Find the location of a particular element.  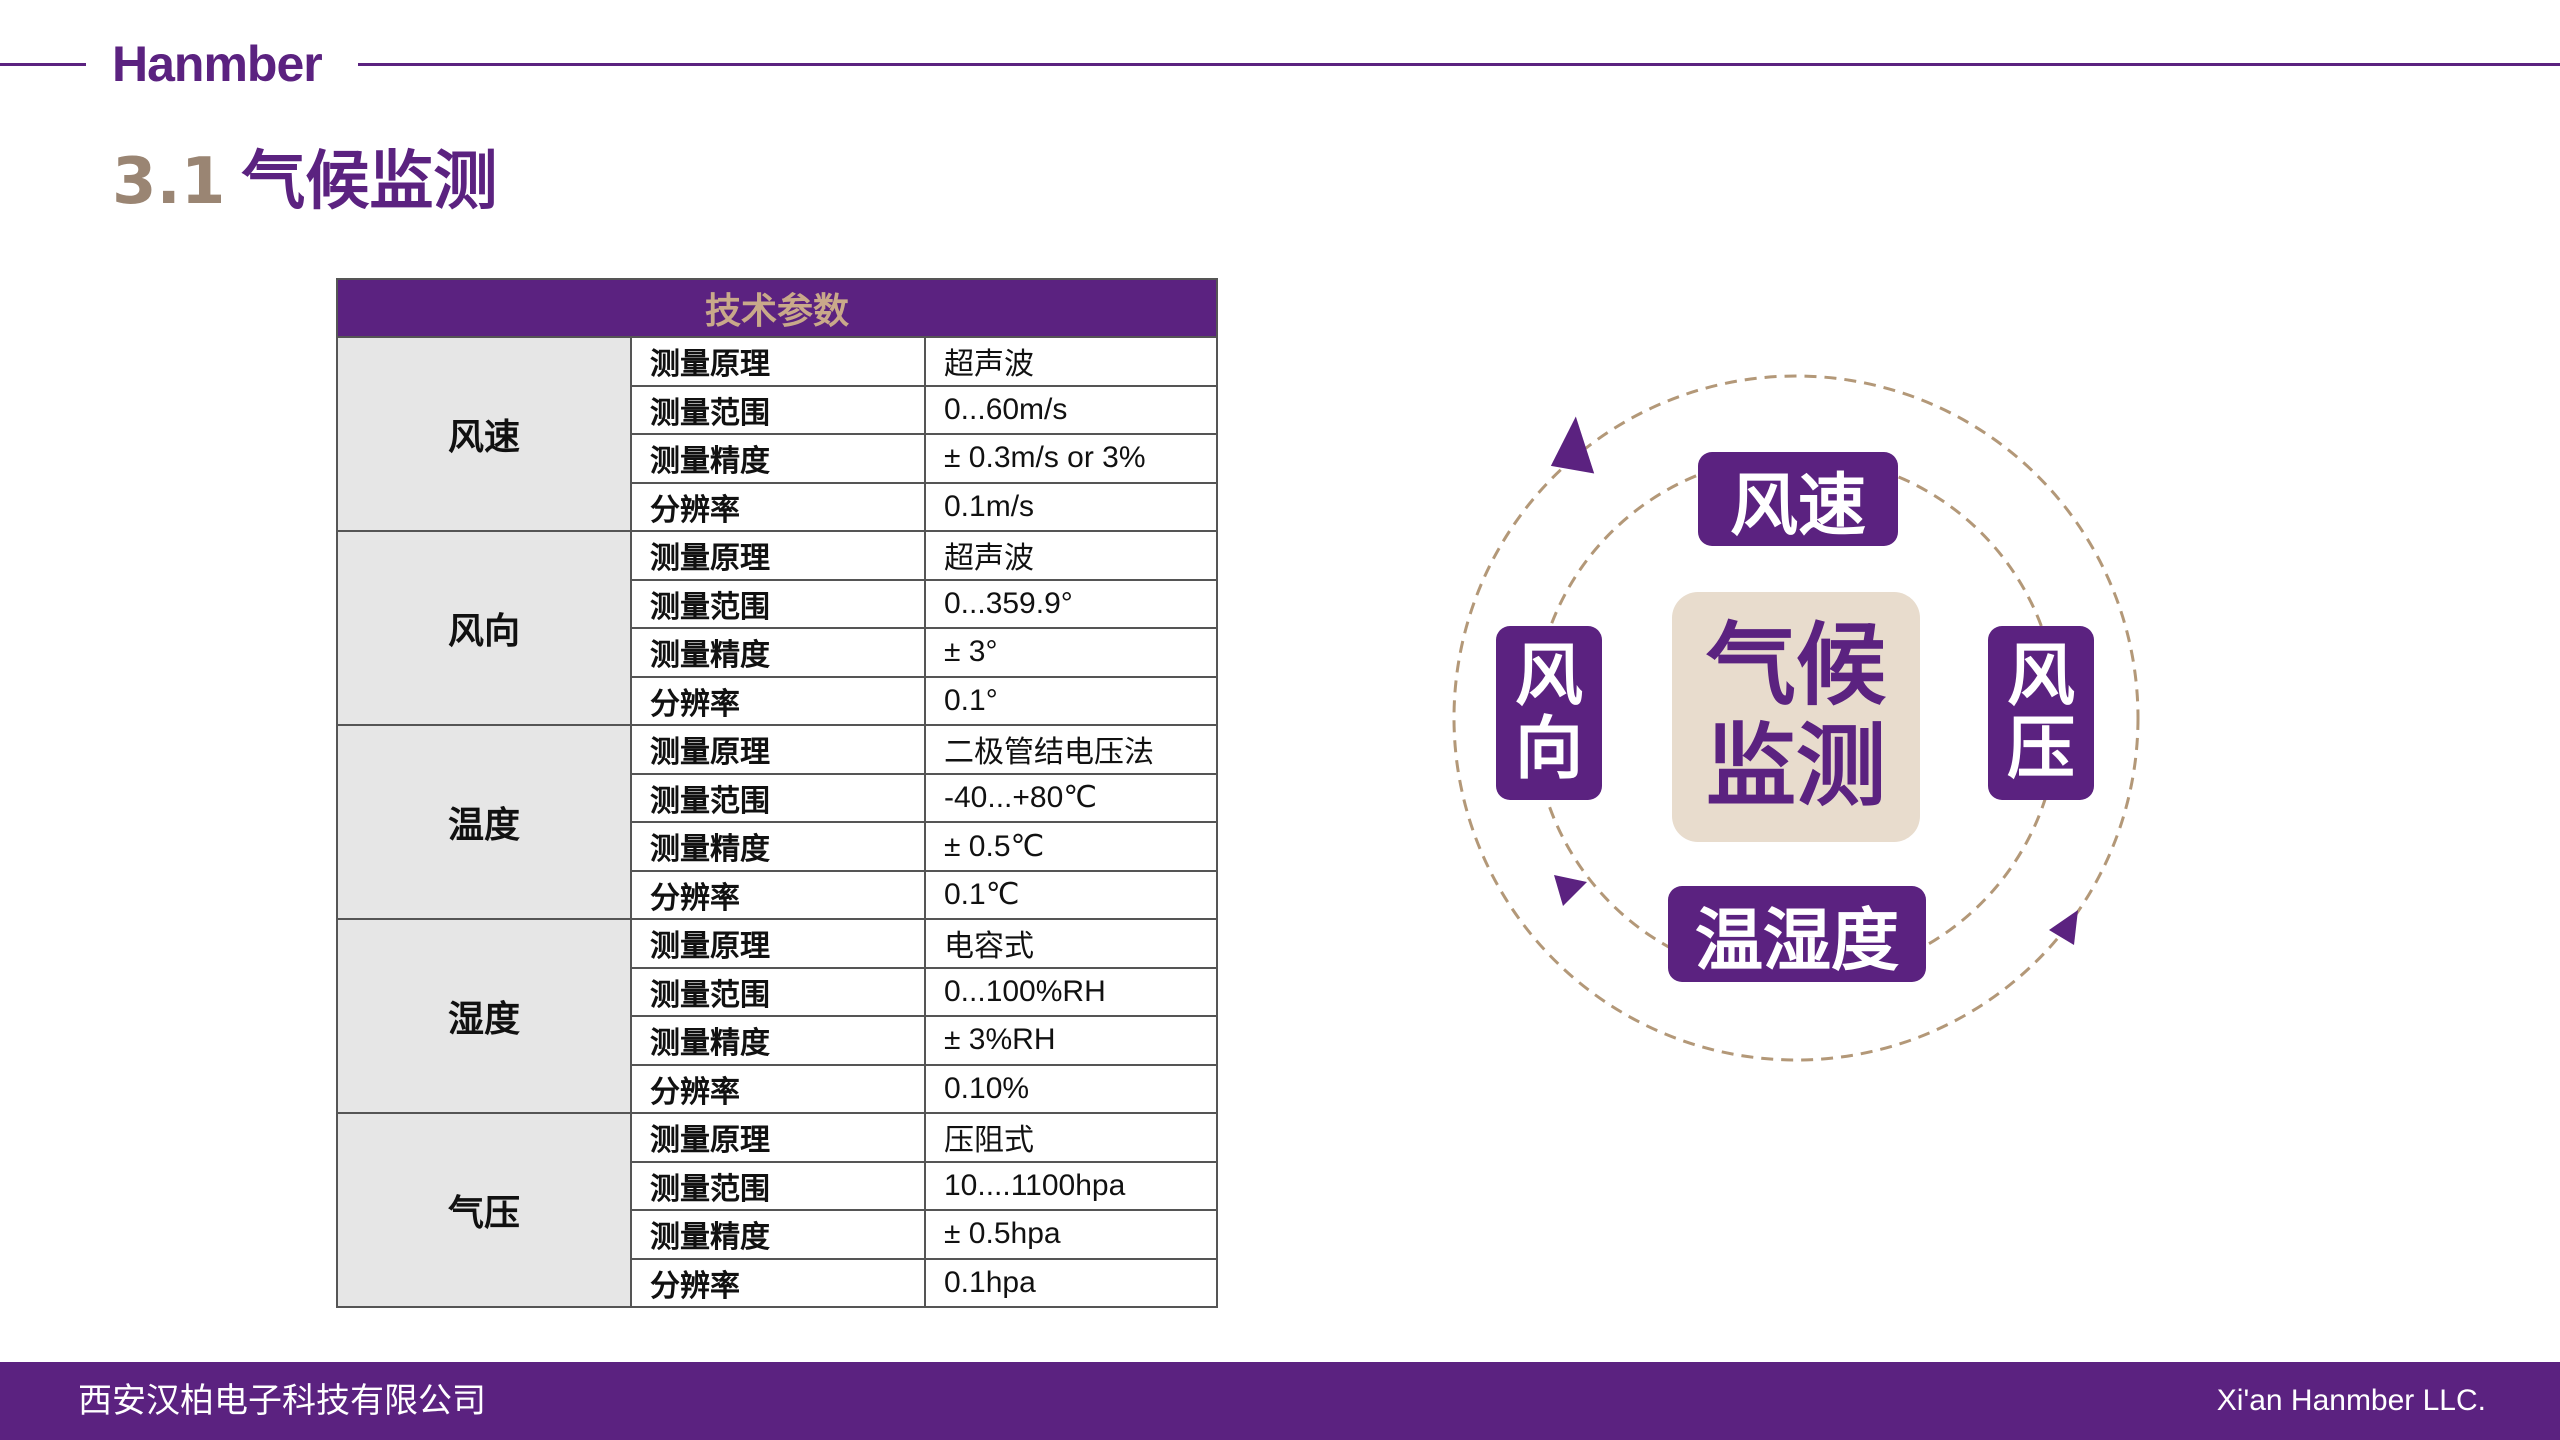

table-row: 风速 测量原理 超声波 is located at coordinates (777, 434).